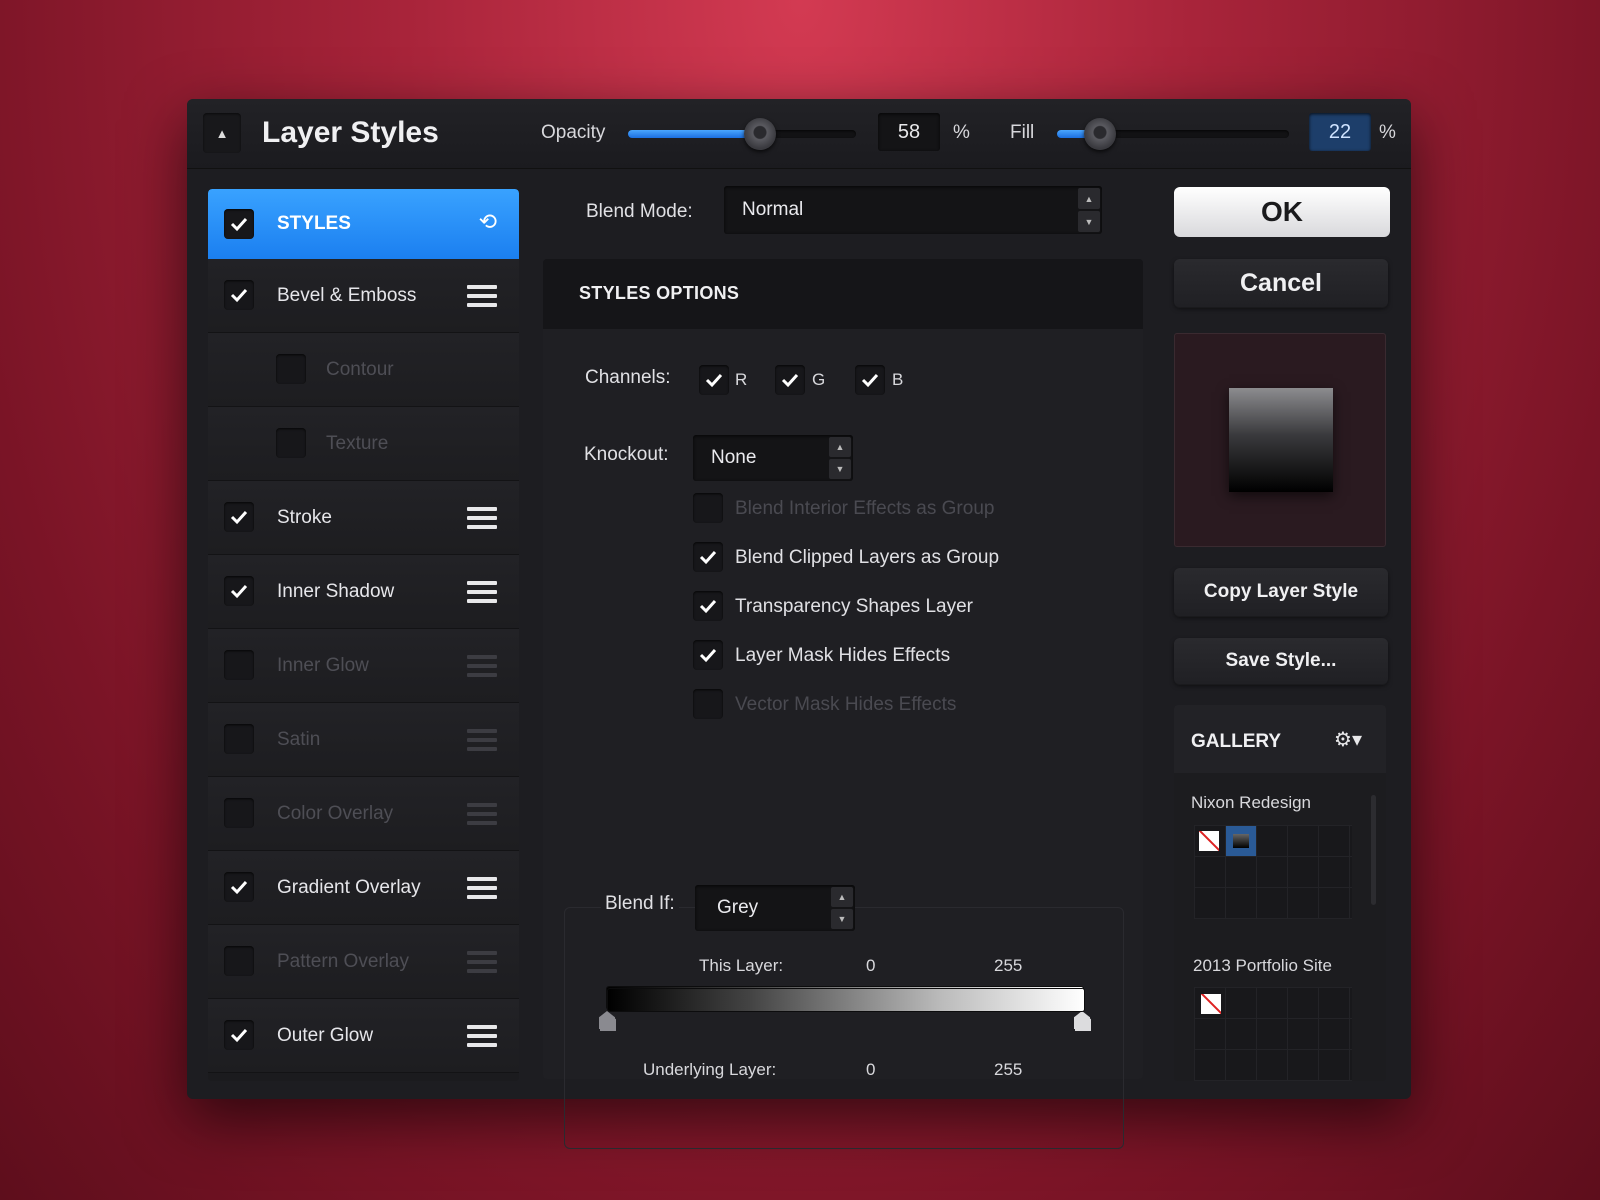  What do you see at coordinates (363, 370) in the screenshot?
I see `style-item: Contour` at bounding box center [363, 370].